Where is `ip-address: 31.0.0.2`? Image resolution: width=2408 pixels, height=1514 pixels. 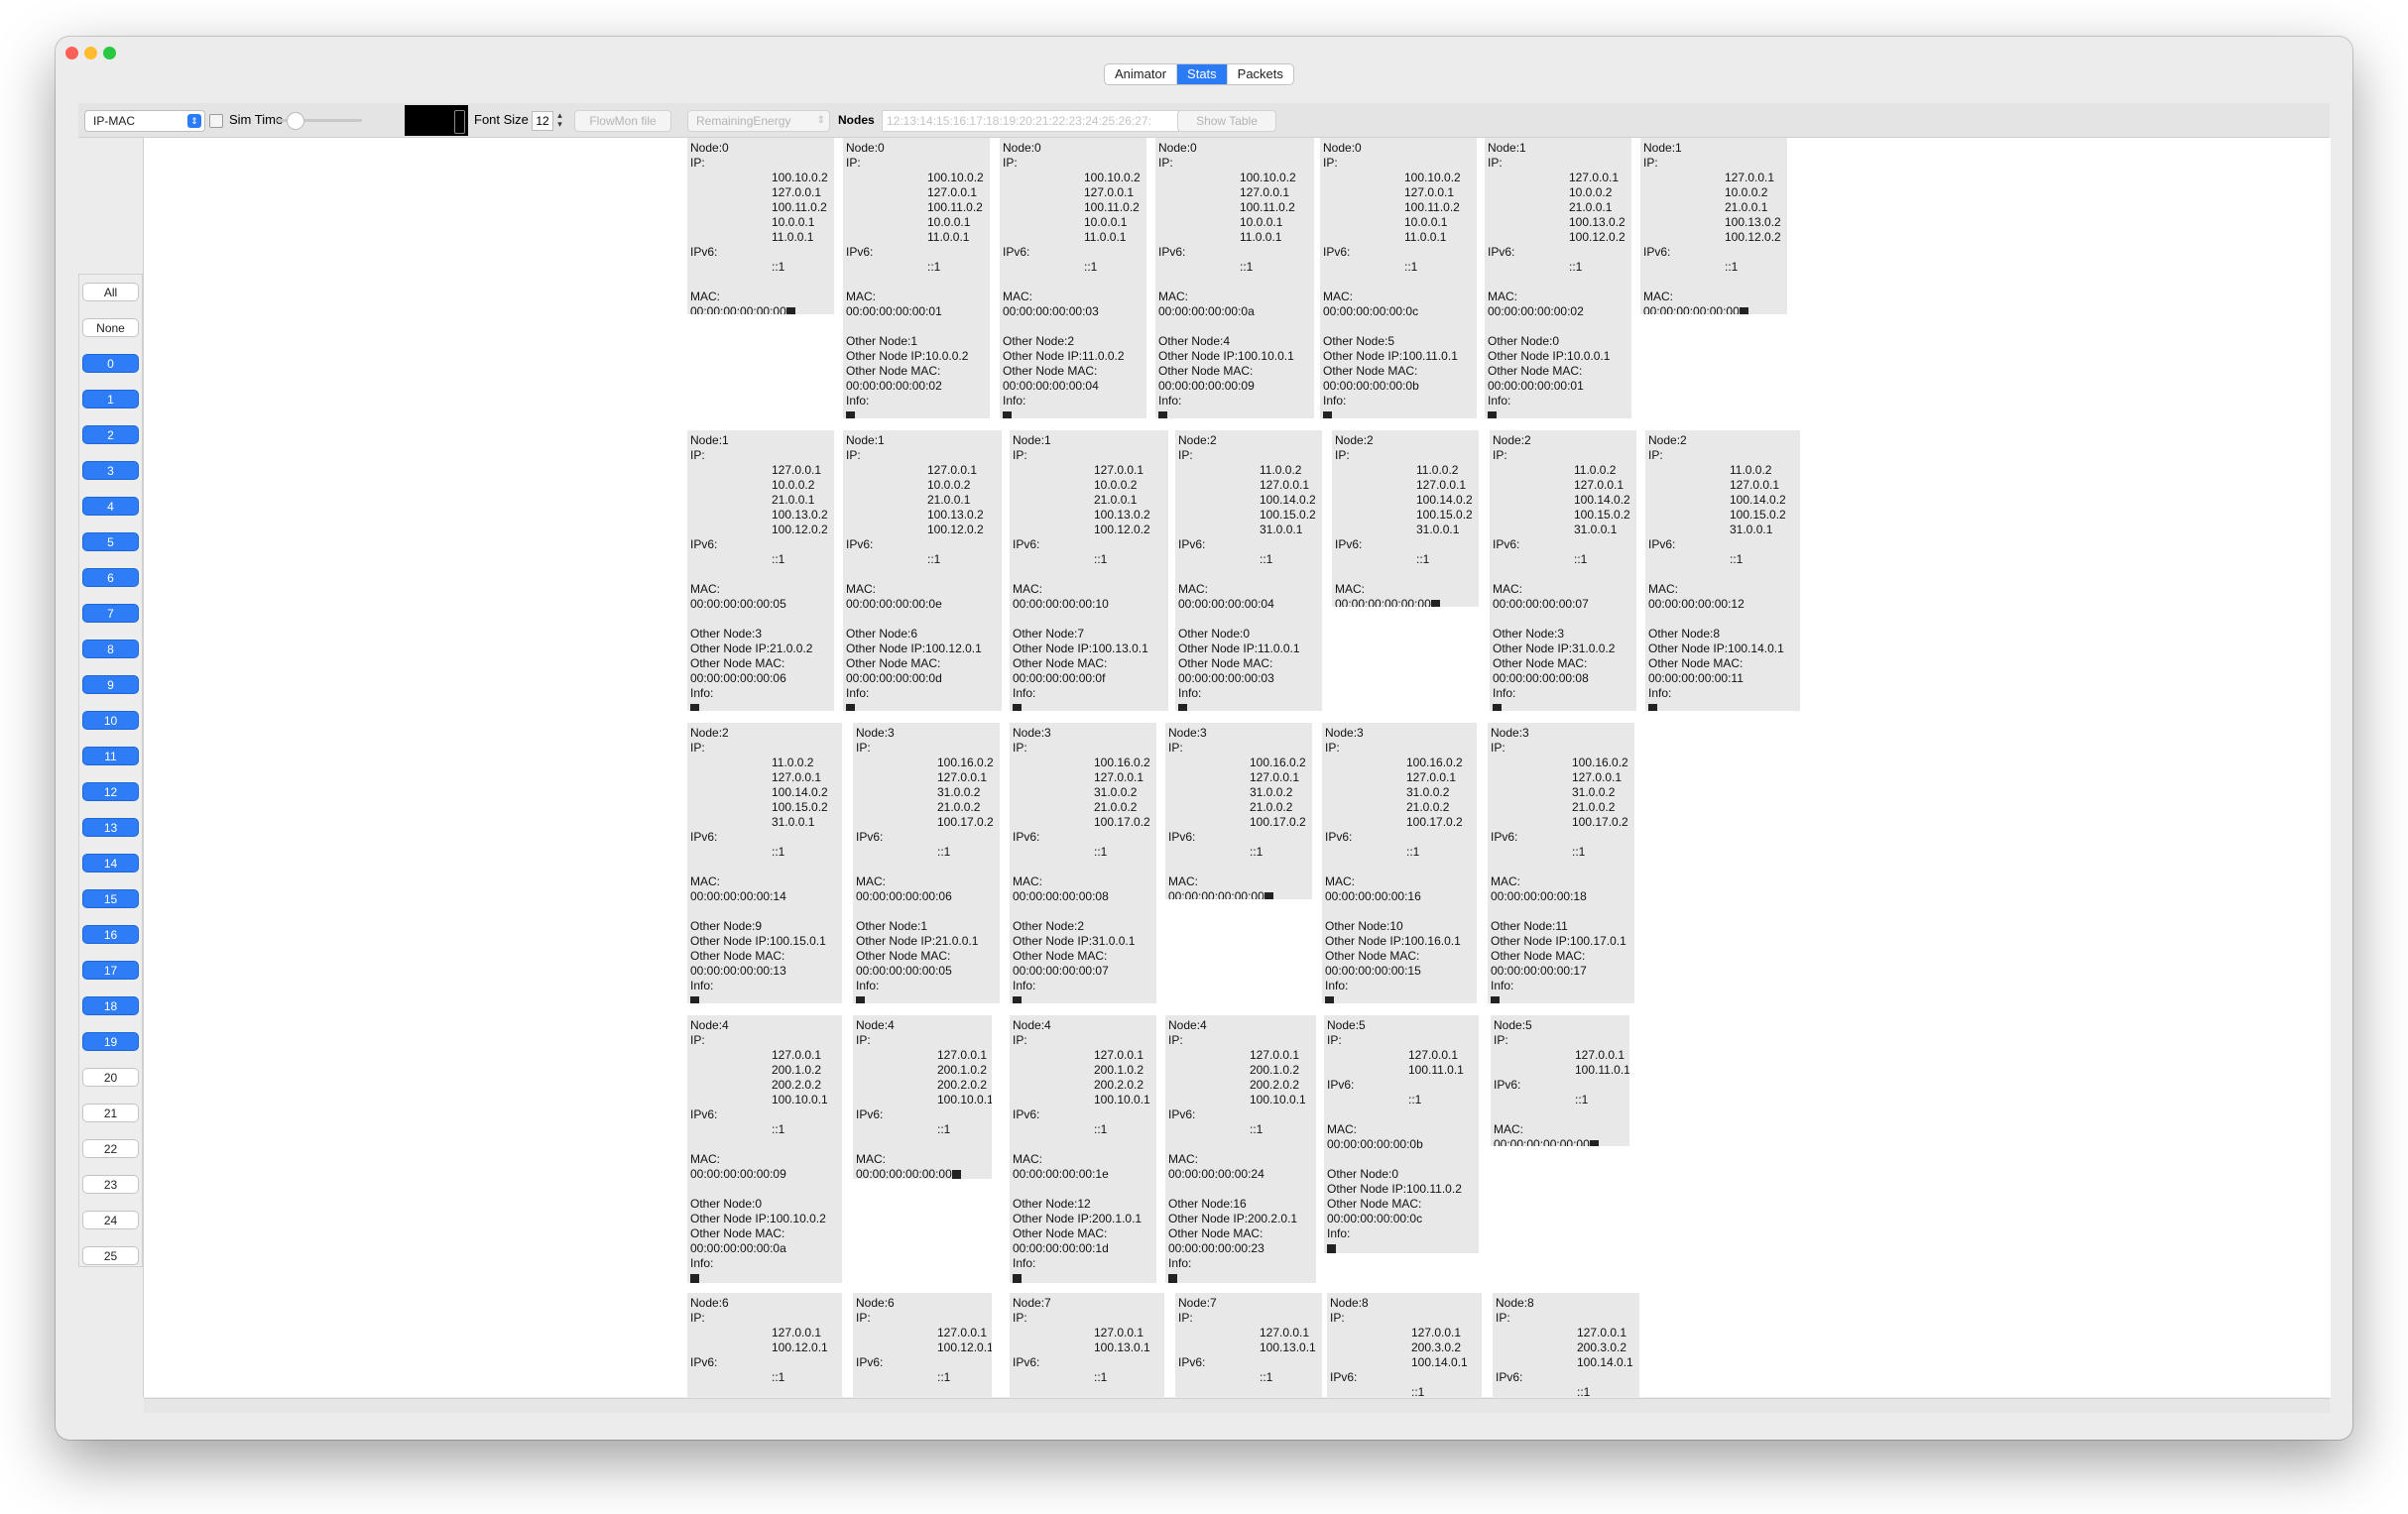
ip-address: 31.0.0.2 is located at coordinates (1116, 792).